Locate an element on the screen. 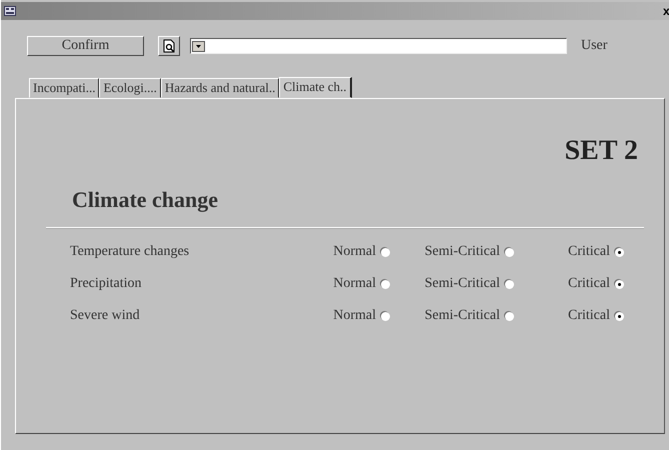  tab: Climate ch.. is located at coordinates (315, 87).